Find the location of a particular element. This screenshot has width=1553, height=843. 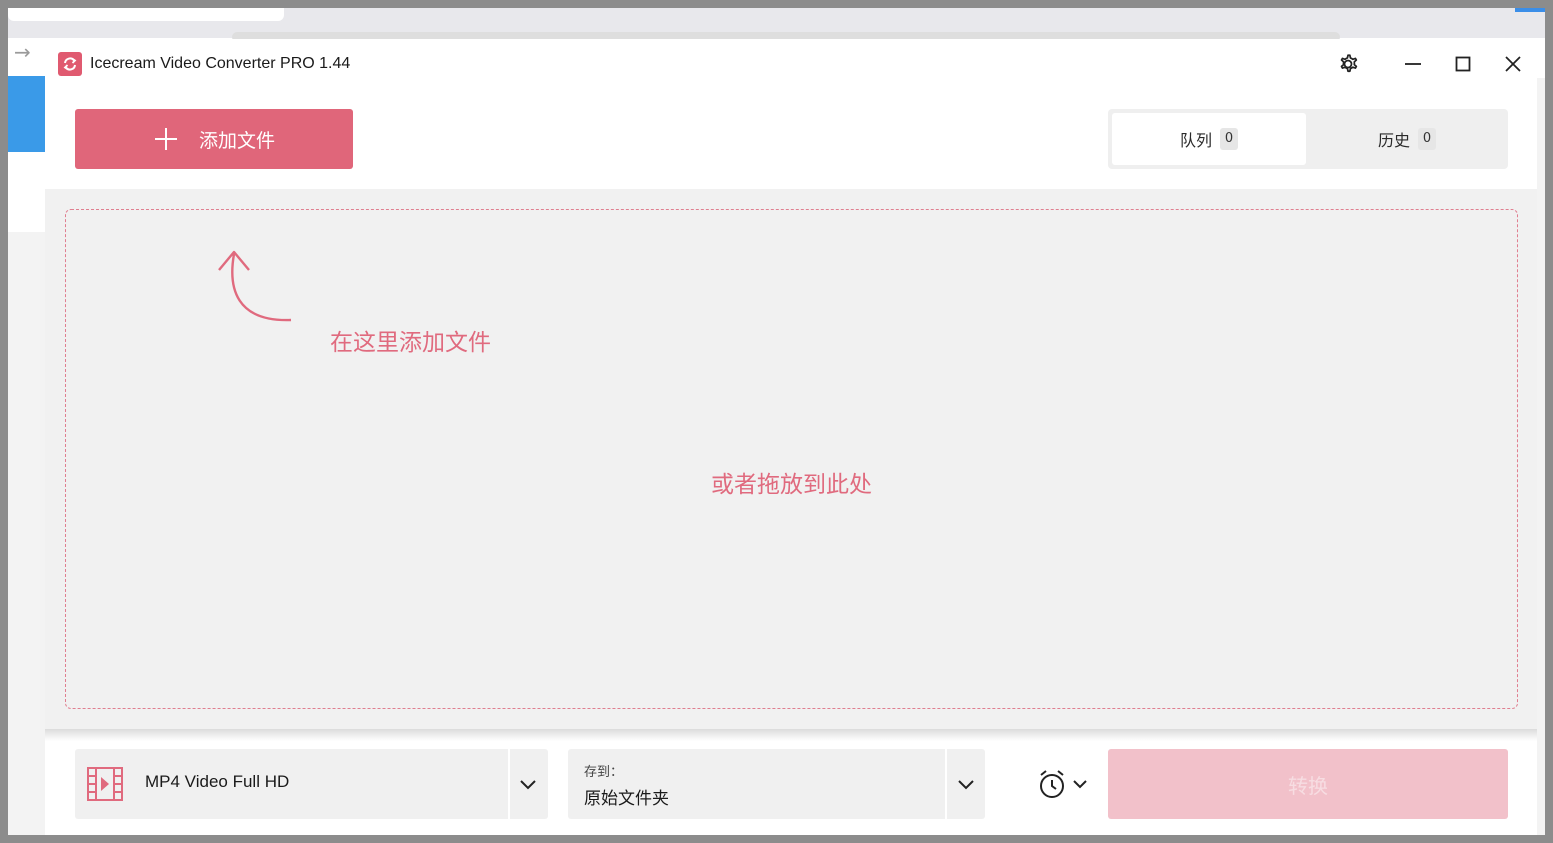

save-to-value: 原始文件夹 is located at coordinates (626, 799).